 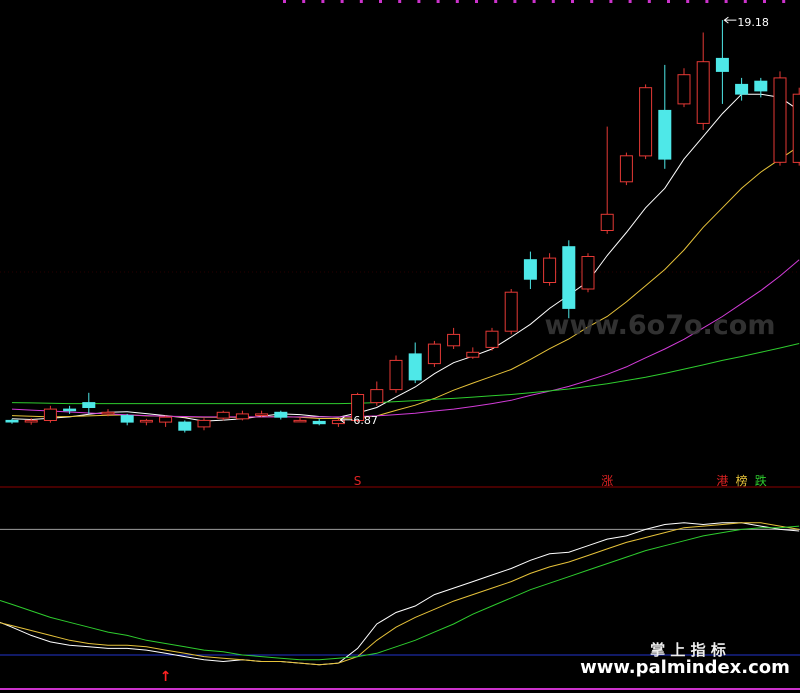 I want to click on signal-marker: 涨, so click(x=607, y=480).